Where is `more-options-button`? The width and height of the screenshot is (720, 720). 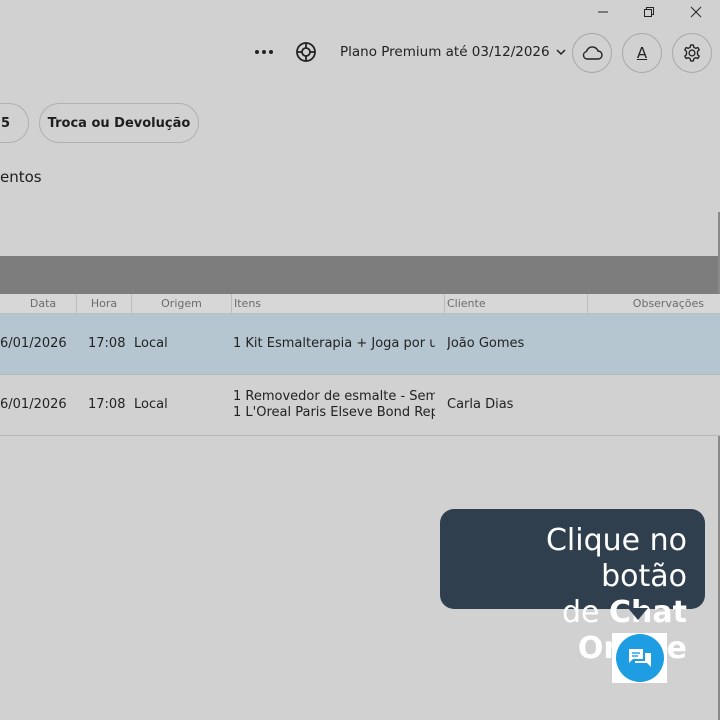 more-options-button is located at coordinates (264, 52).